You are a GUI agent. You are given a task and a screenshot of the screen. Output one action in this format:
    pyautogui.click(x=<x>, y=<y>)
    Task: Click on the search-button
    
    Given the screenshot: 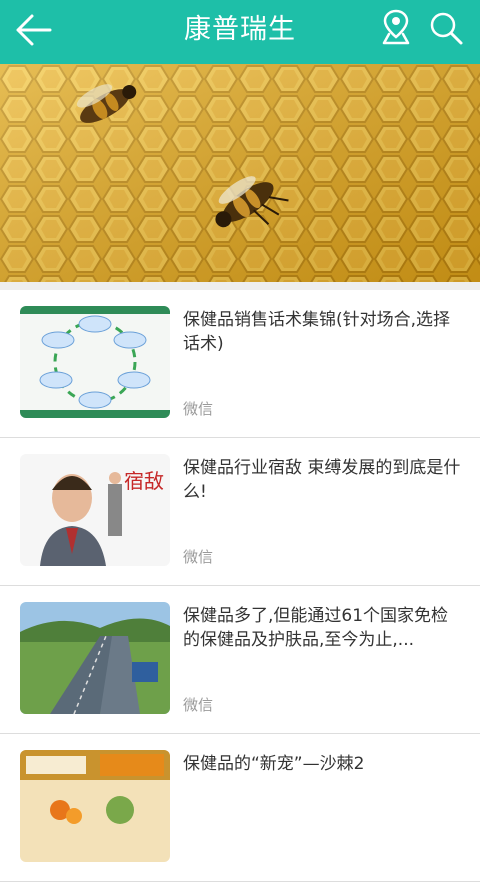 What is the action you would take?
    pyautogui.click(x=446, y=28)
    